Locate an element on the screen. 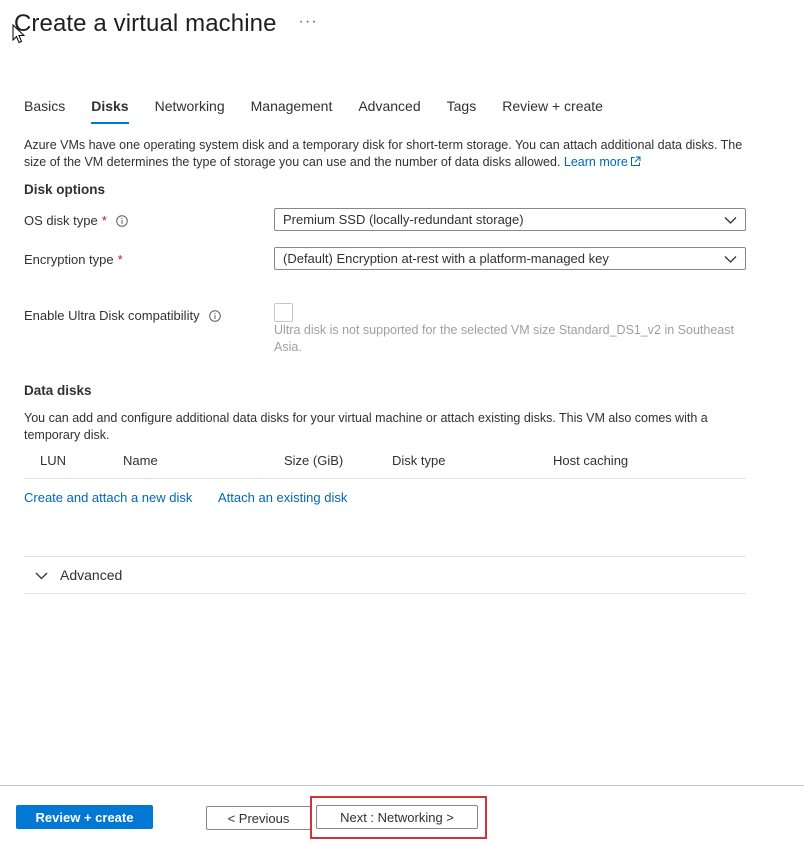 This screenshot has width=804, height=845. more-options-icon: ··· is located at coordinates (308, 22).